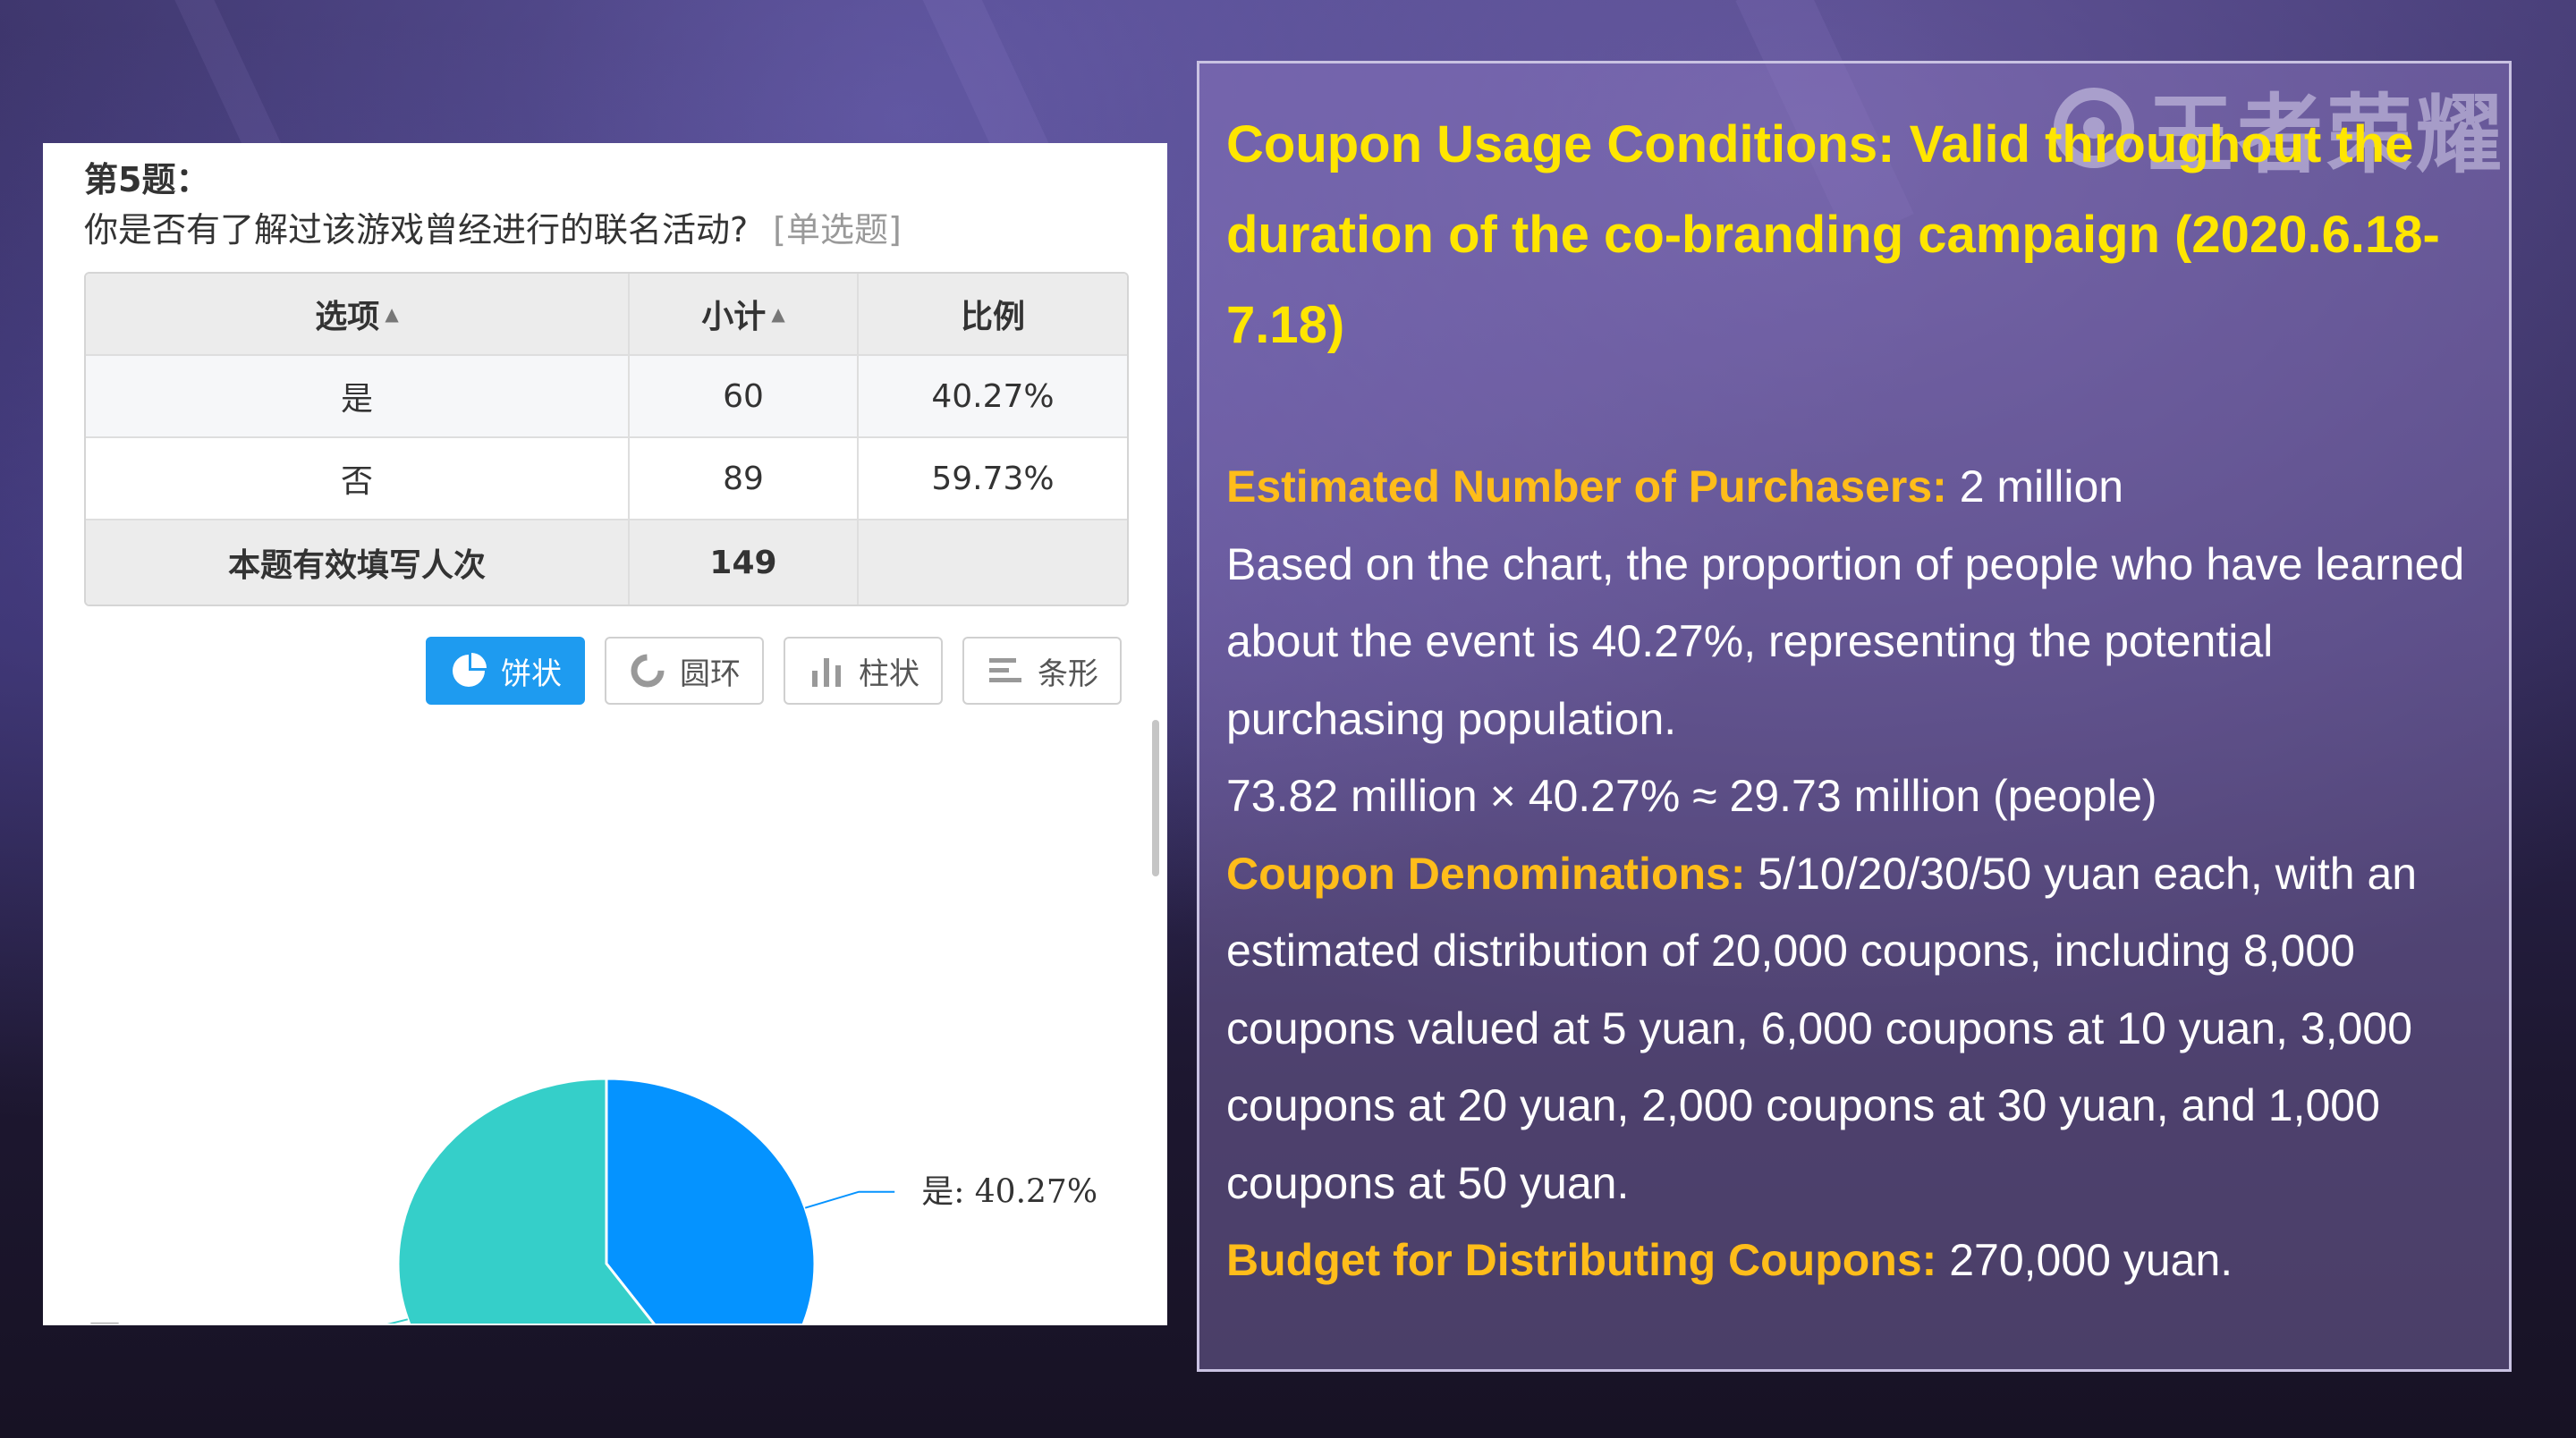  What do you see at coordinates (358, 562) in the screenshot?
I see `total-label: 本题有效填写人次` at bounding box center [358, 562].